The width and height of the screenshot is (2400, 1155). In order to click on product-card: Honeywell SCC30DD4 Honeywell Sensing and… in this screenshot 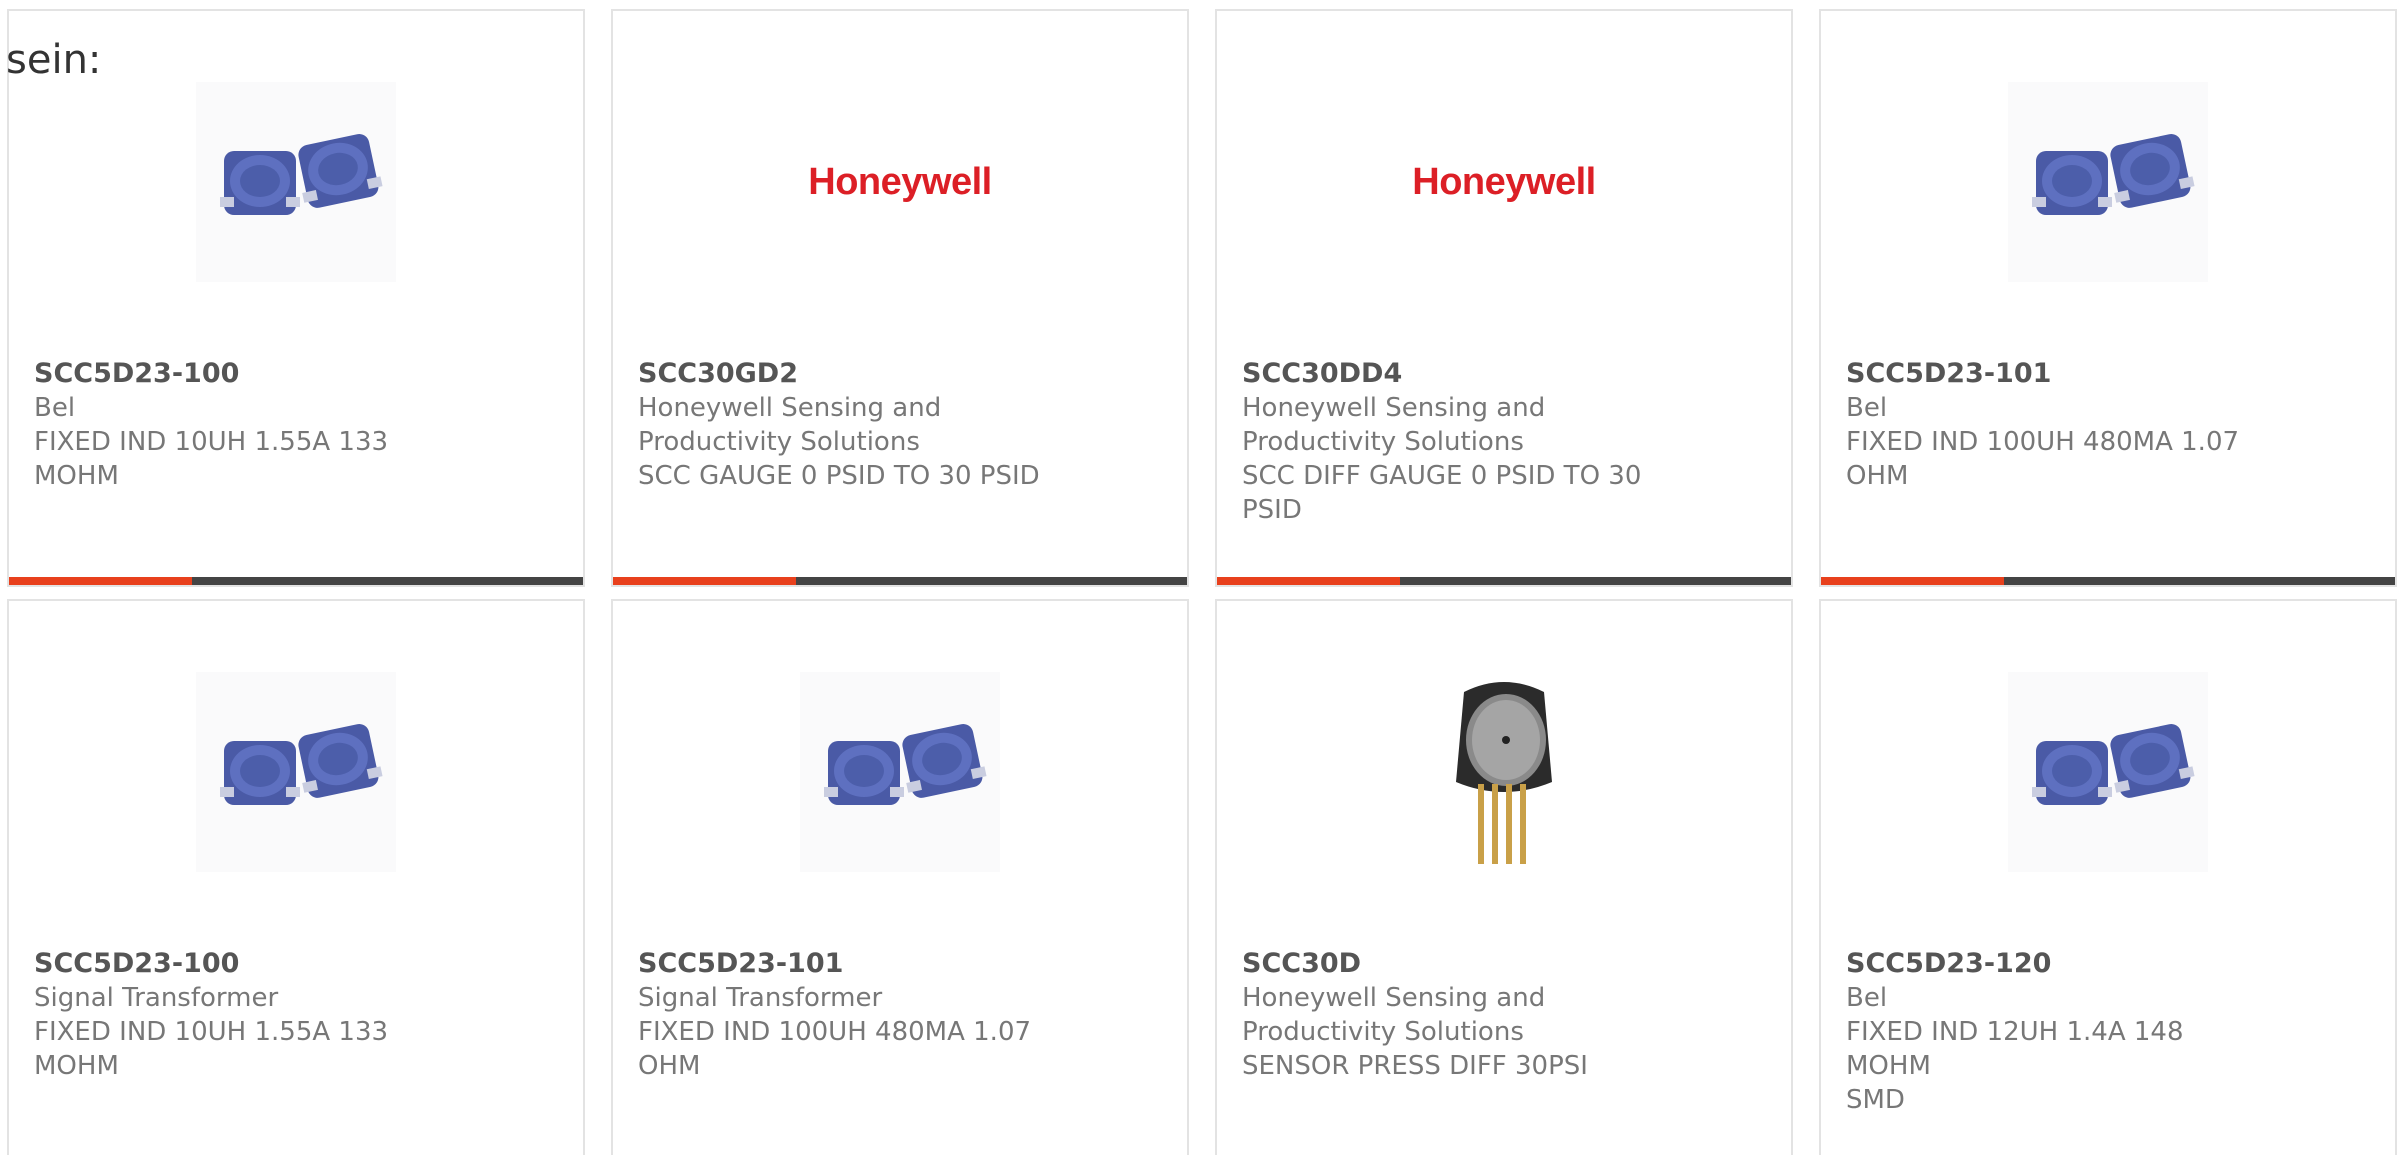, I will do `click(1504, 298)`.